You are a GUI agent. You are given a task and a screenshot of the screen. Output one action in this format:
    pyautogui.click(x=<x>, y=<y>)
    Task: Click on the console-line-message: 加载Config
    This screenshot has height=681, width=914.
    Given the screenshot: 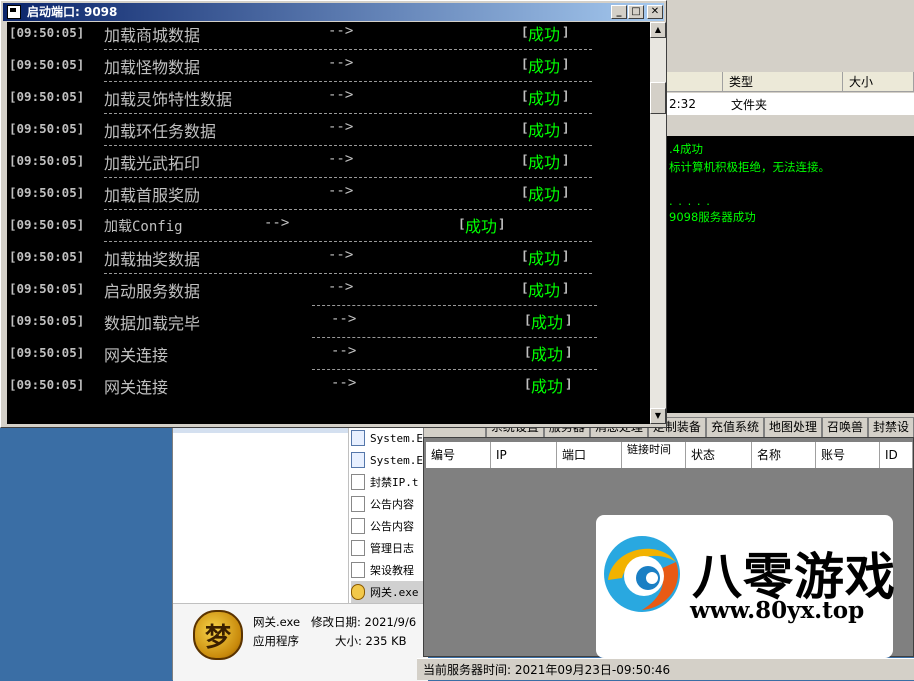 What is the action you would take?
    pyautogui.click(x=143, y=227)
    